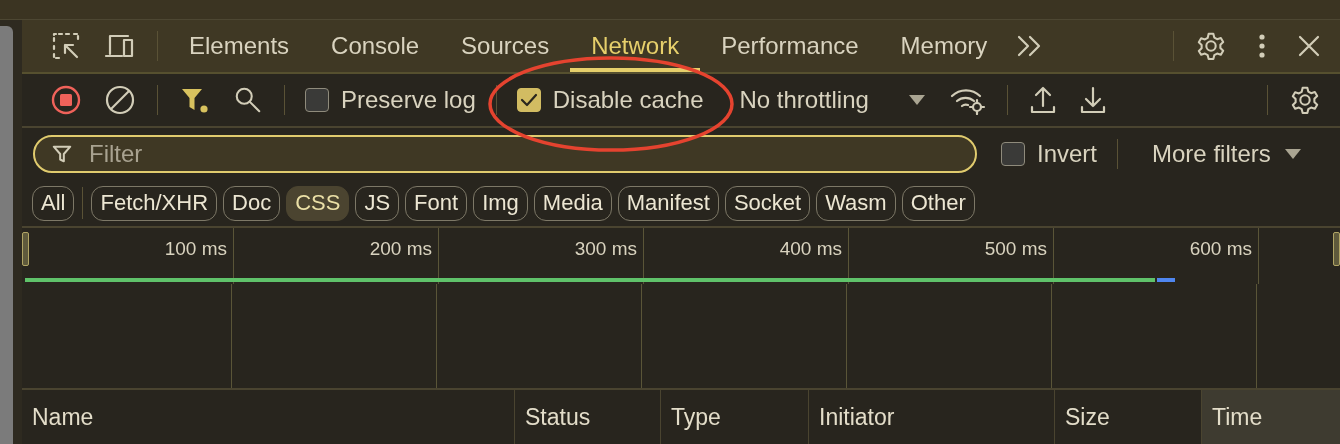 This screenshot has width=1340, height=444. What do you see at coordinates (53, 203) in the screenshot?
I see `type-filter-chip: All` at bounding box center [53, 203].